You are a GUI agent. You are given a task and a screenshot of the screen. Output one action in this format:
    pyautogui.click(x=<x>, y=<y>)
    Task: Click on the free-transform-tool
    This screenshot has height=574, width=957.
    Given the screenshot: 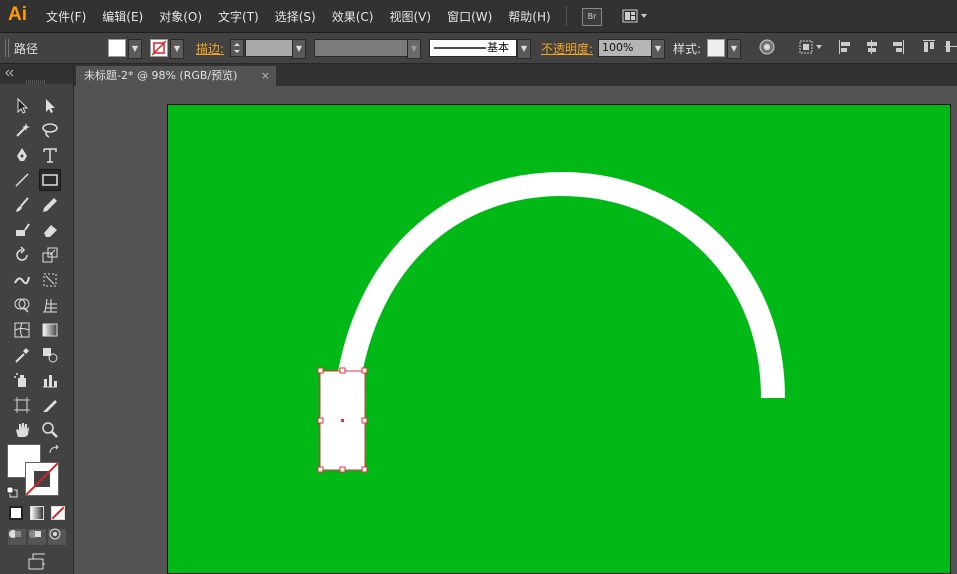 What is the action you would take?
    pyautogui.click(x=50, y=280)
    